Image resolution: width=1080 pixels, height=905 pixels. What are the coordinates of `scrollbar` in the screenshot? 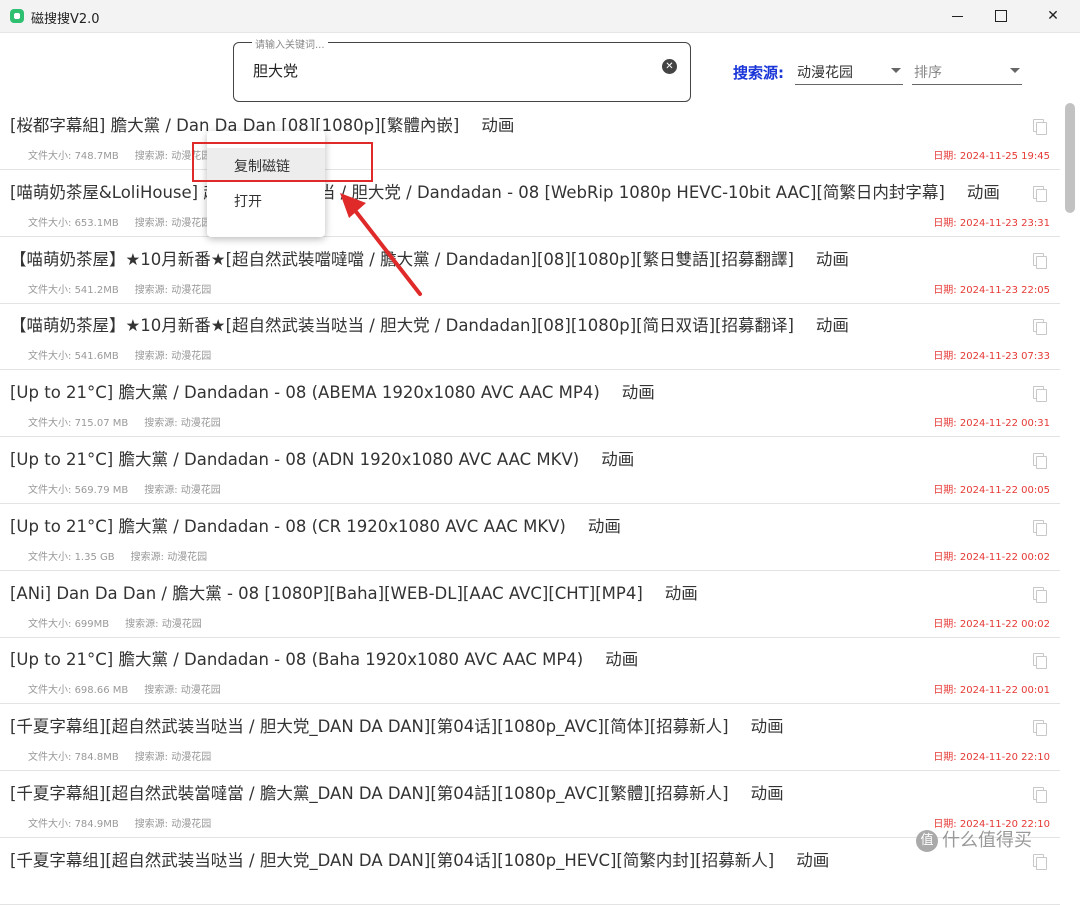 It's located at (1070, 485).